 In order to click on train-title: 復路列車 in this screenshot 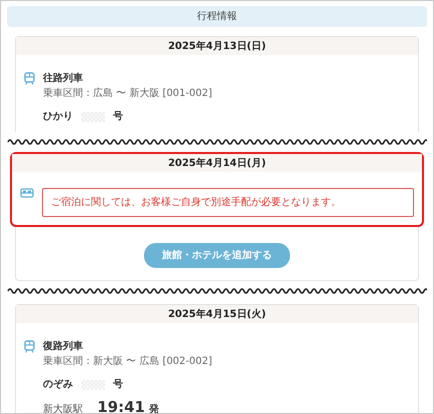, I will do `click(63, 347)`.